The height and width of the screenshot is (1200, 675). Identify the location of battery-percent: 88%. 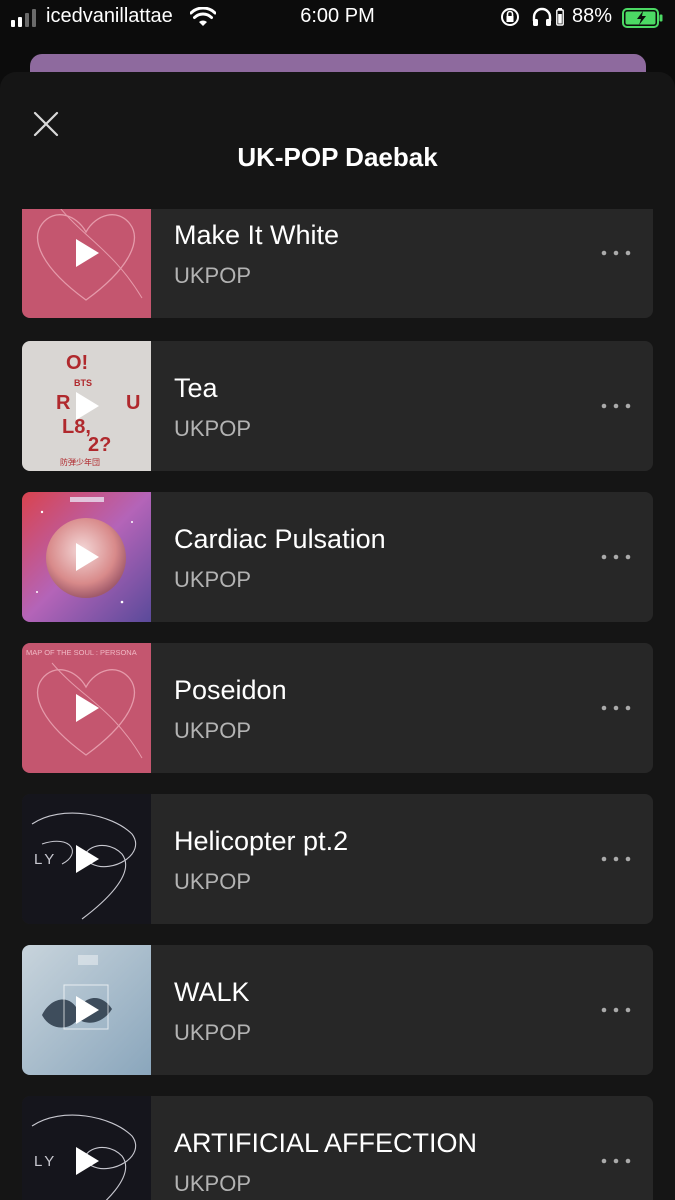
(592, 16).